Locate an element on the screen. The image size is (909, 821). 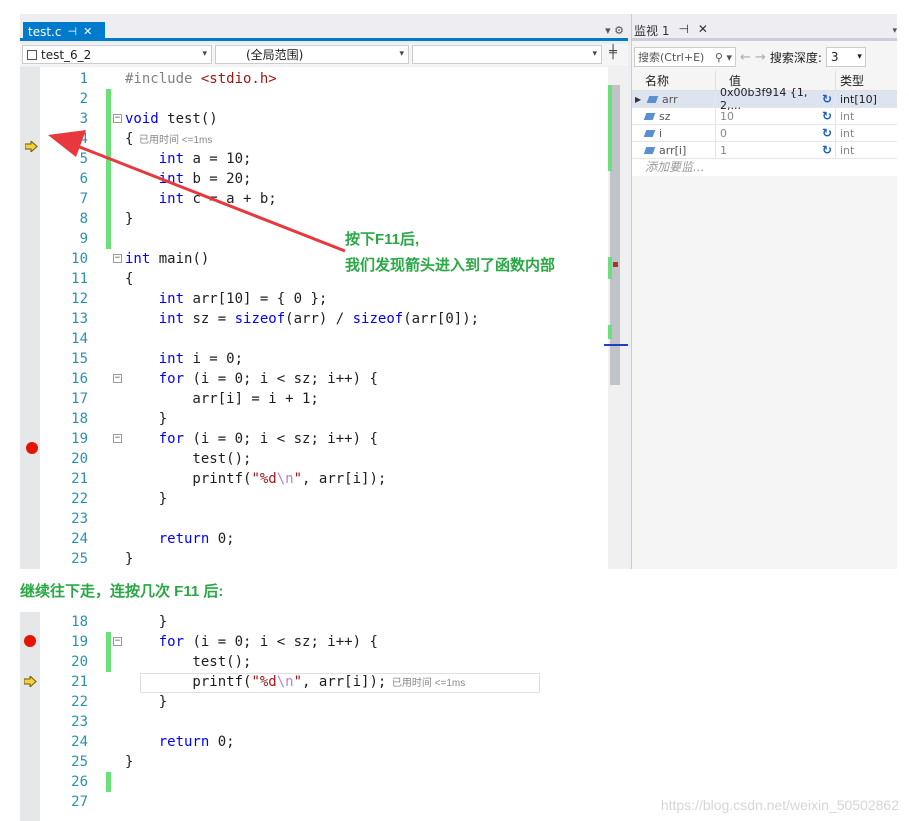
source-text: } is located at coordinates (146, 419).